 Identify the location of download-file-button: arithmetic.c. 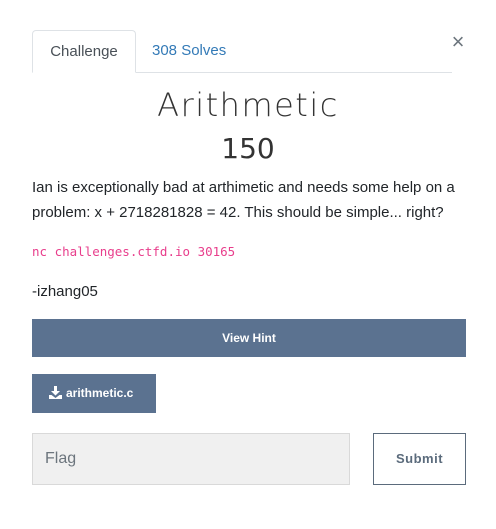
(94, 393).